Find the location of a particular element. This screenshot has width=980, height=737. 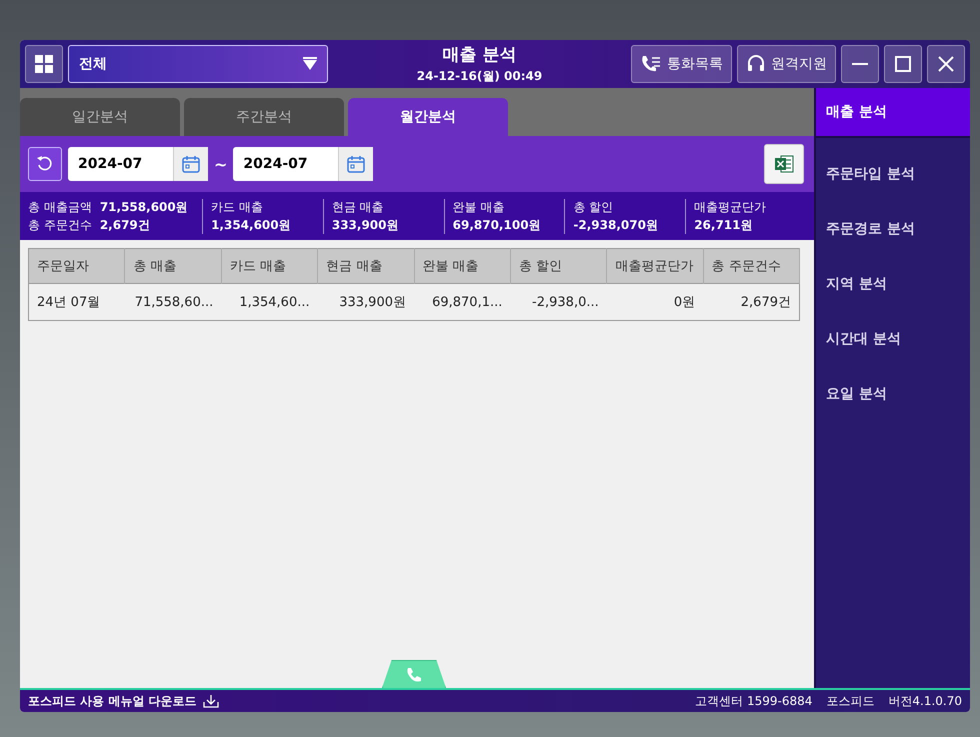

phone-icon is located at coordinates (414, 674).